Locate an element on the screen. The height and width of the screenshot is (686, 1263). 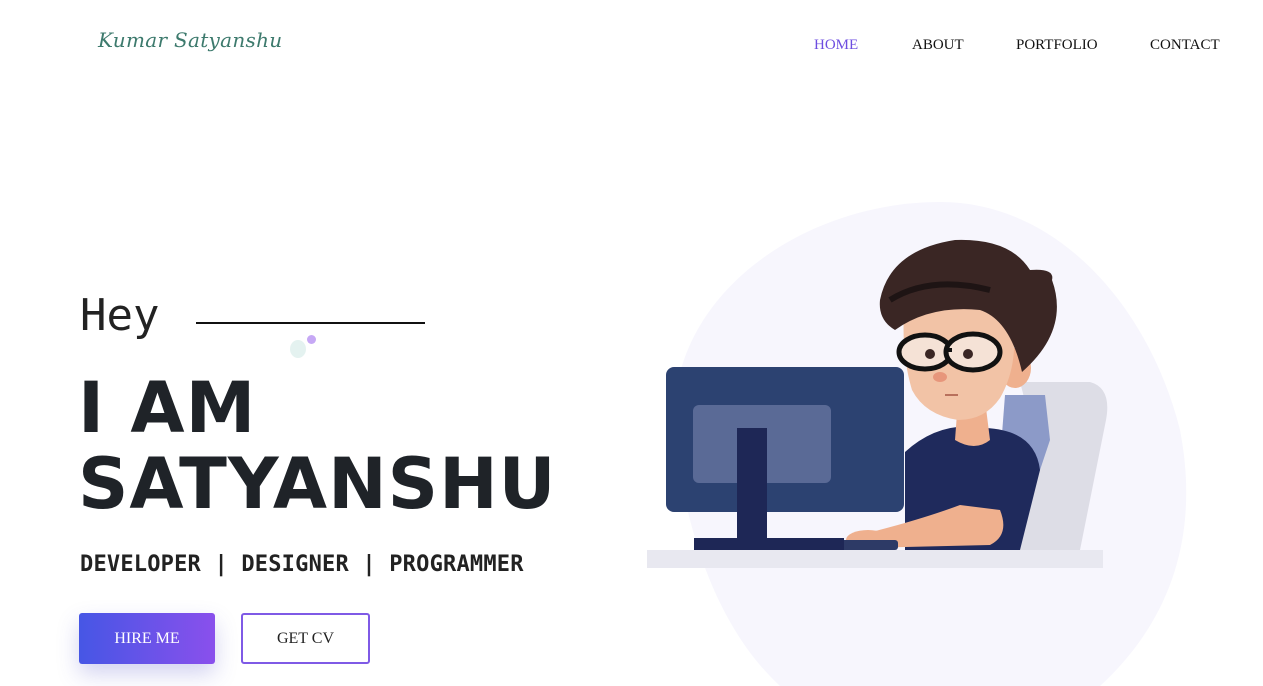
person-hand is located at coordinates (868, 540).